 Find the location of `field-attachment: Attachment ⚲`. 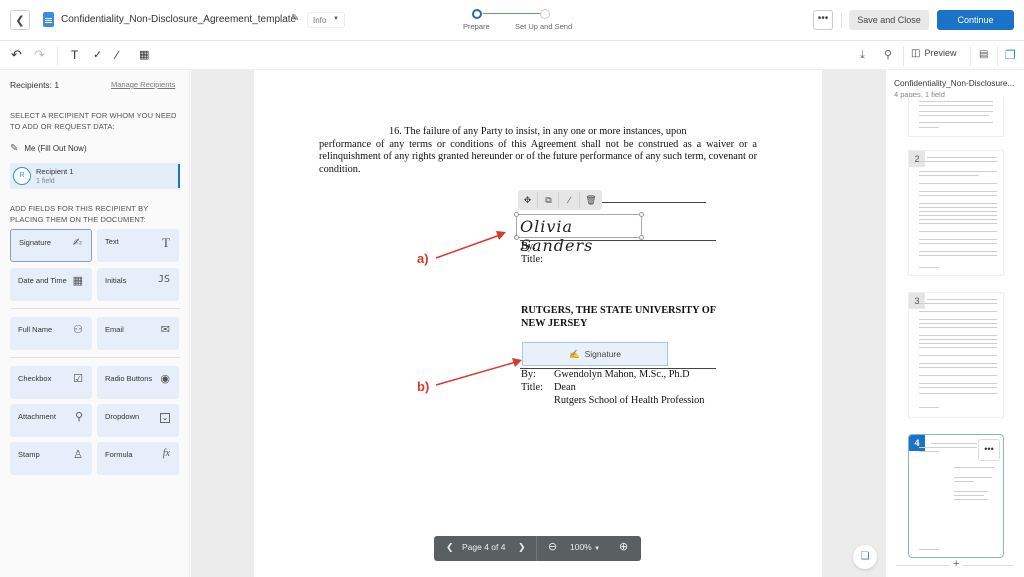

field-attachment: Attachment ⚲ is located at coordinates (51, 420).